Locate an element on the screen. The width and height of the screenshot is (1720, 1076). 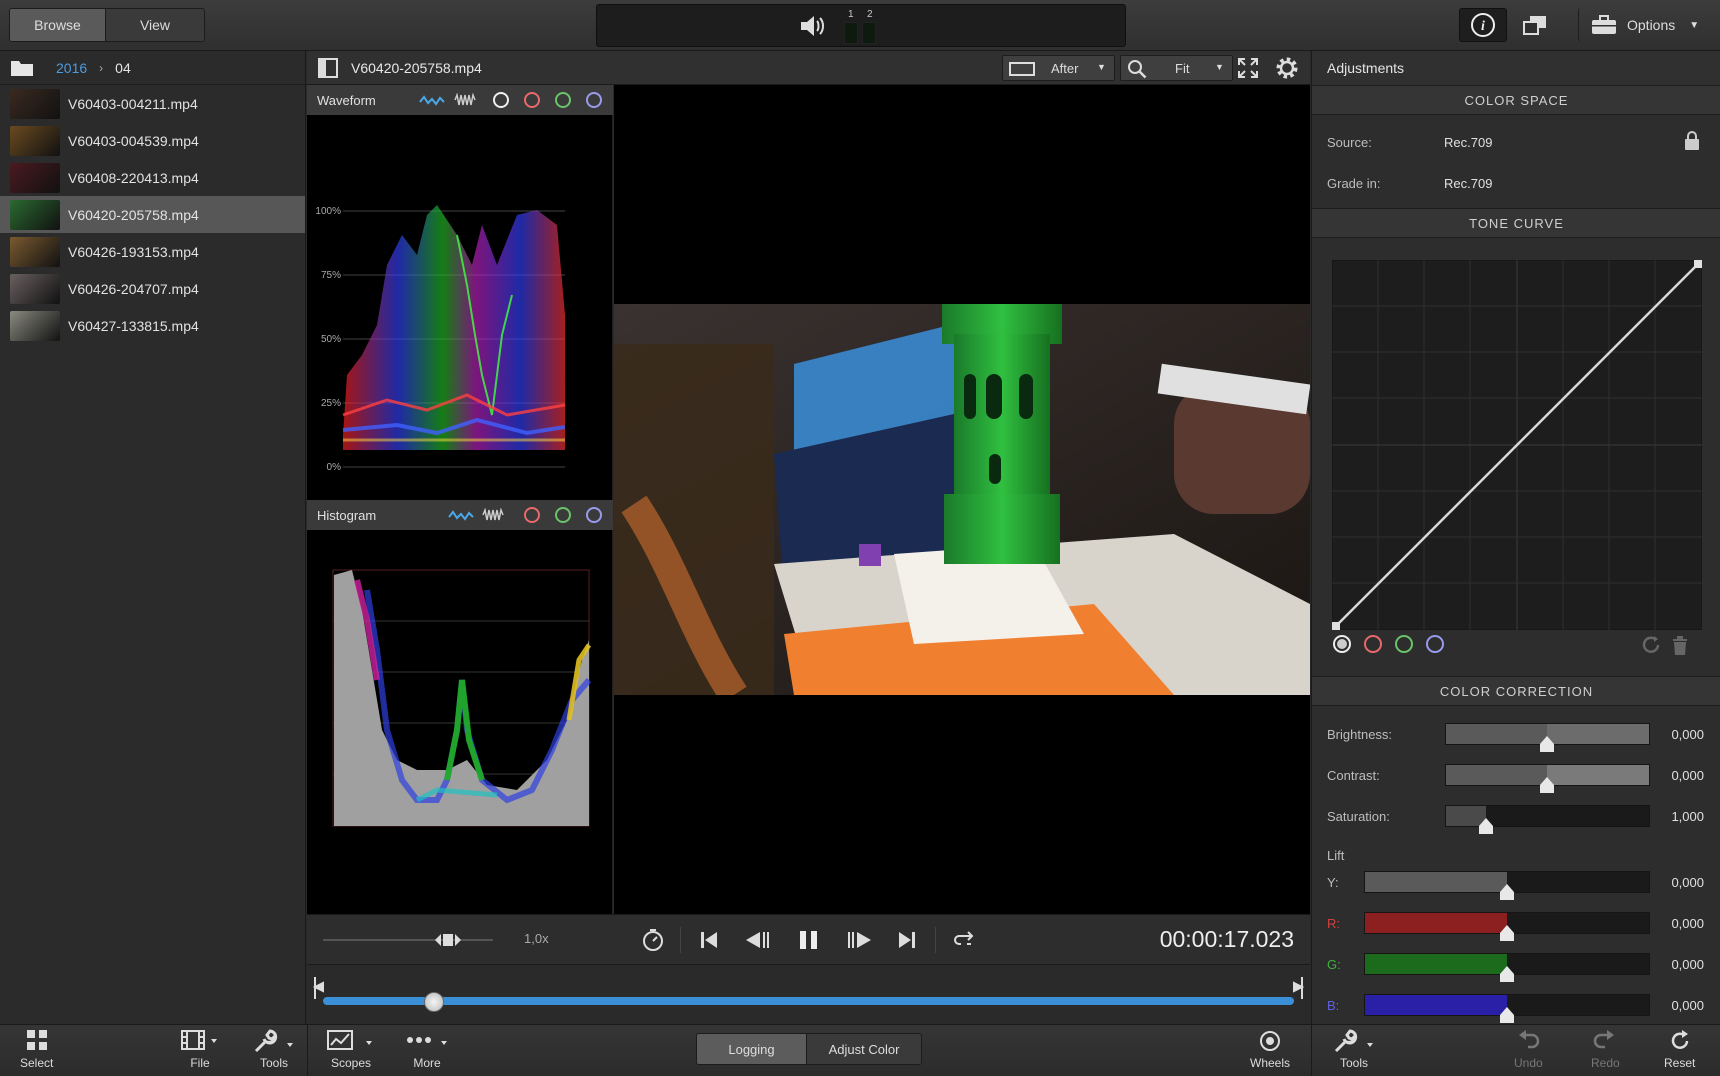
file-list-item: V60403-004539.mp4 is located at coordinates (152, 140).